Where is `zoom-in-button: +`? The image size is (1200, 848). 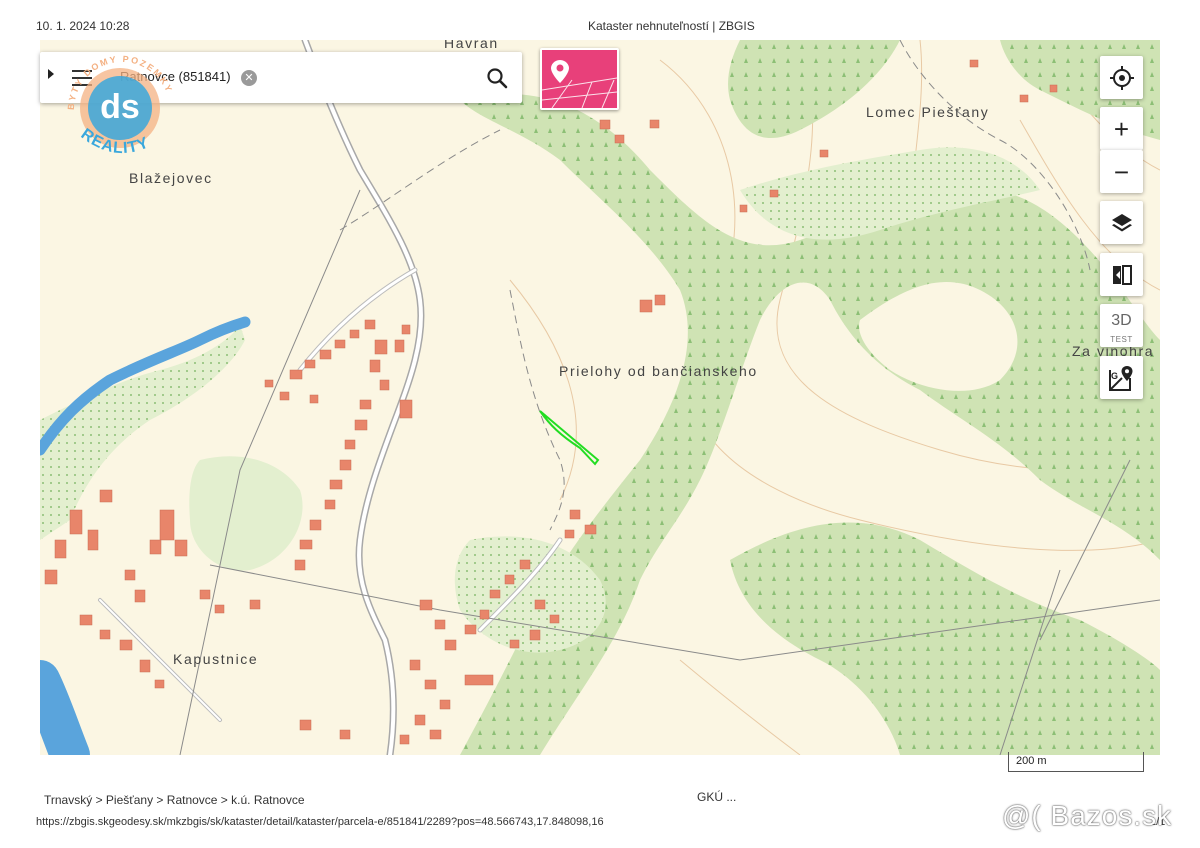
zoom-in-button: + is located at coordinates (1121, 128).